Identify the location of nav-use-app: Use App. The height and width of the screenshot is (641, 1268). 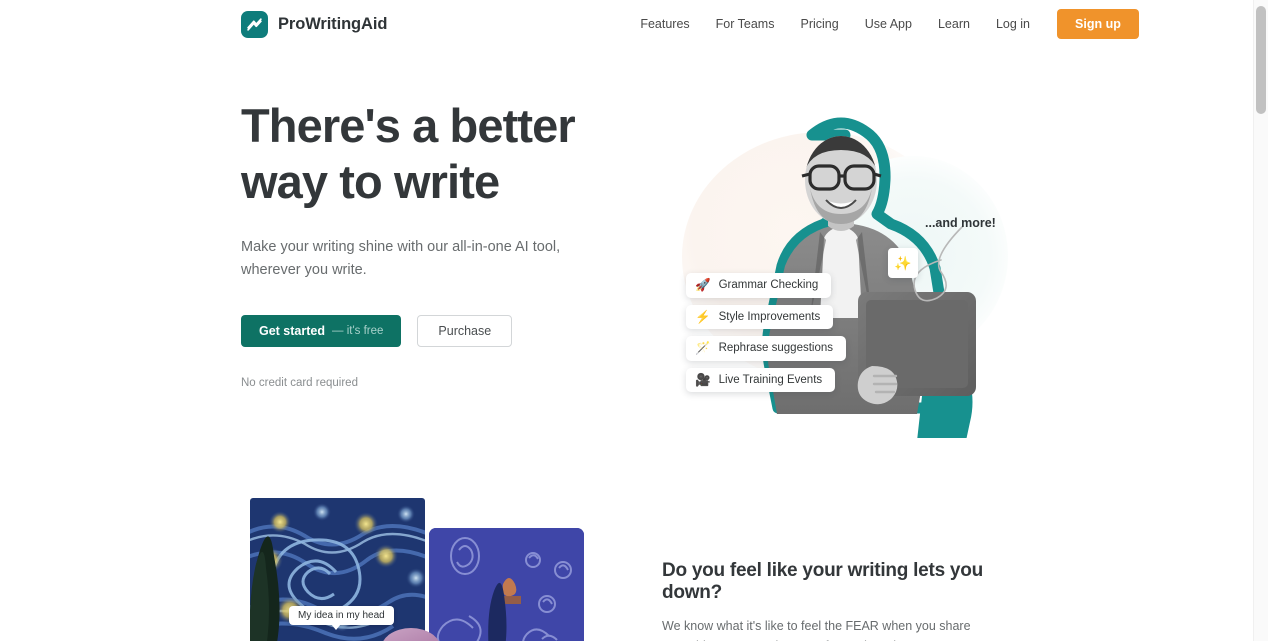
(888, 24).